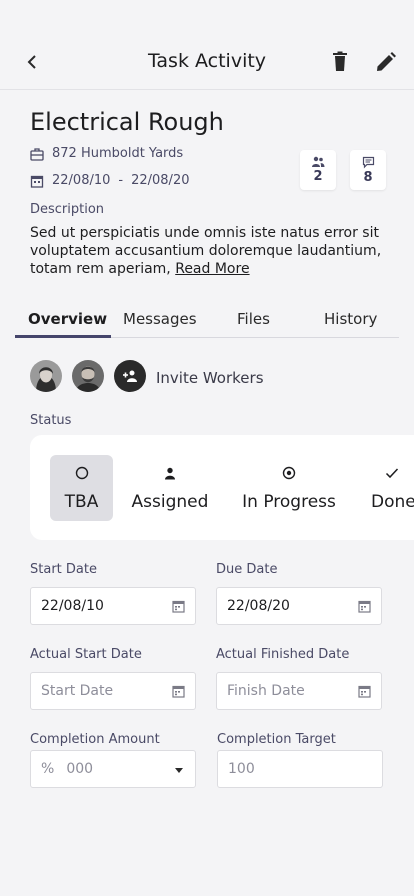 The image size is (414, 896). What do you see at coordinates (300, 769) in the screenshot?
I see `completion-target-input: 100` at bounding box center [300, 769].